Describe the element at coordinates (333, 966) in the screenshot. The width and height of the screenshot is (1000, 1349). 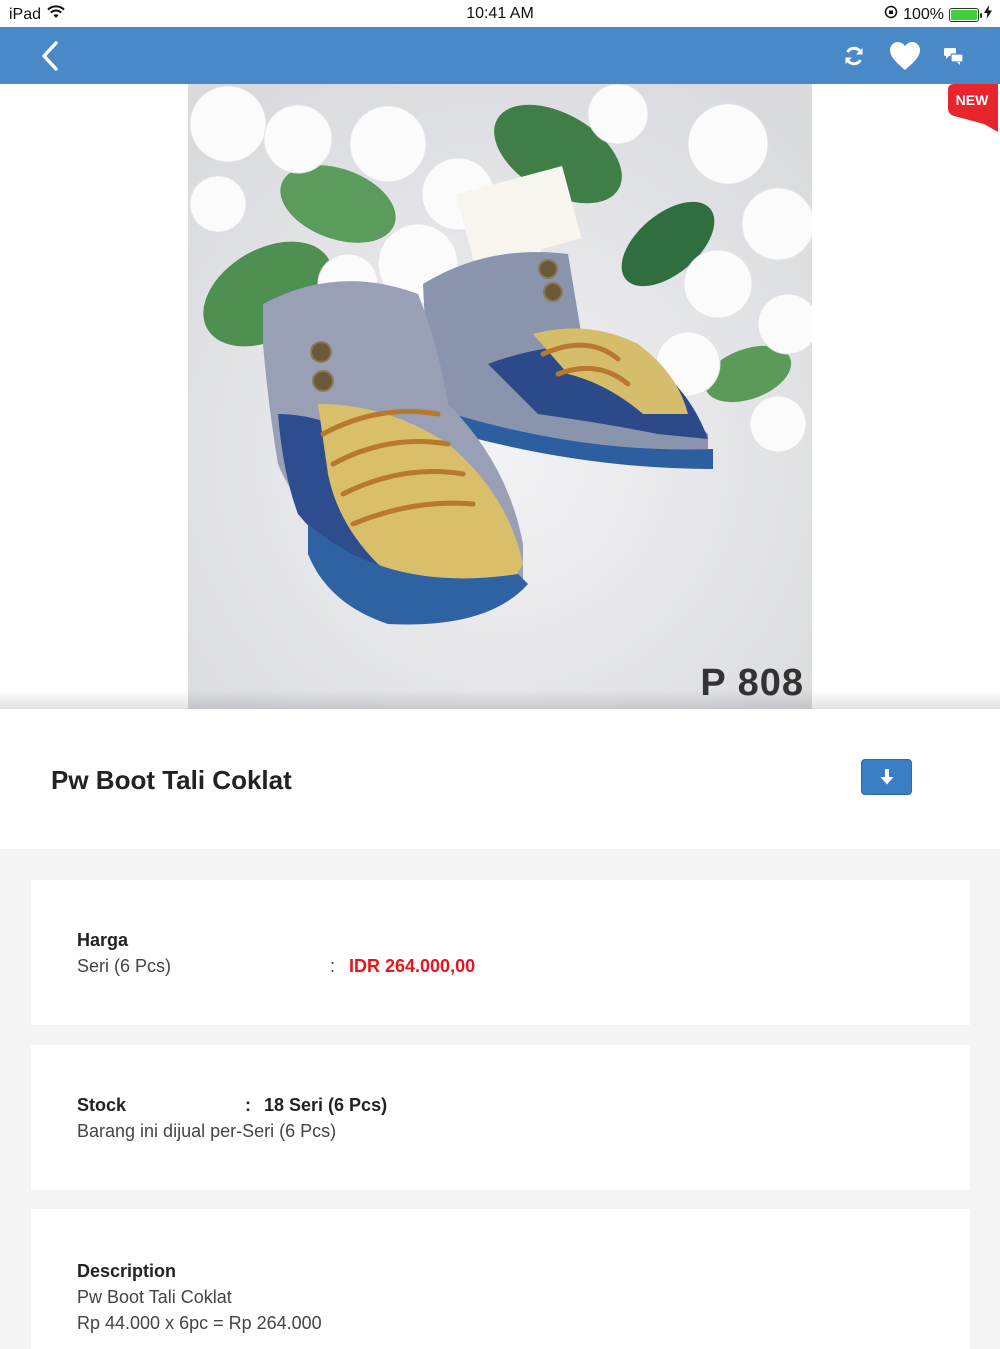
I see `price-colon: :` at that location.